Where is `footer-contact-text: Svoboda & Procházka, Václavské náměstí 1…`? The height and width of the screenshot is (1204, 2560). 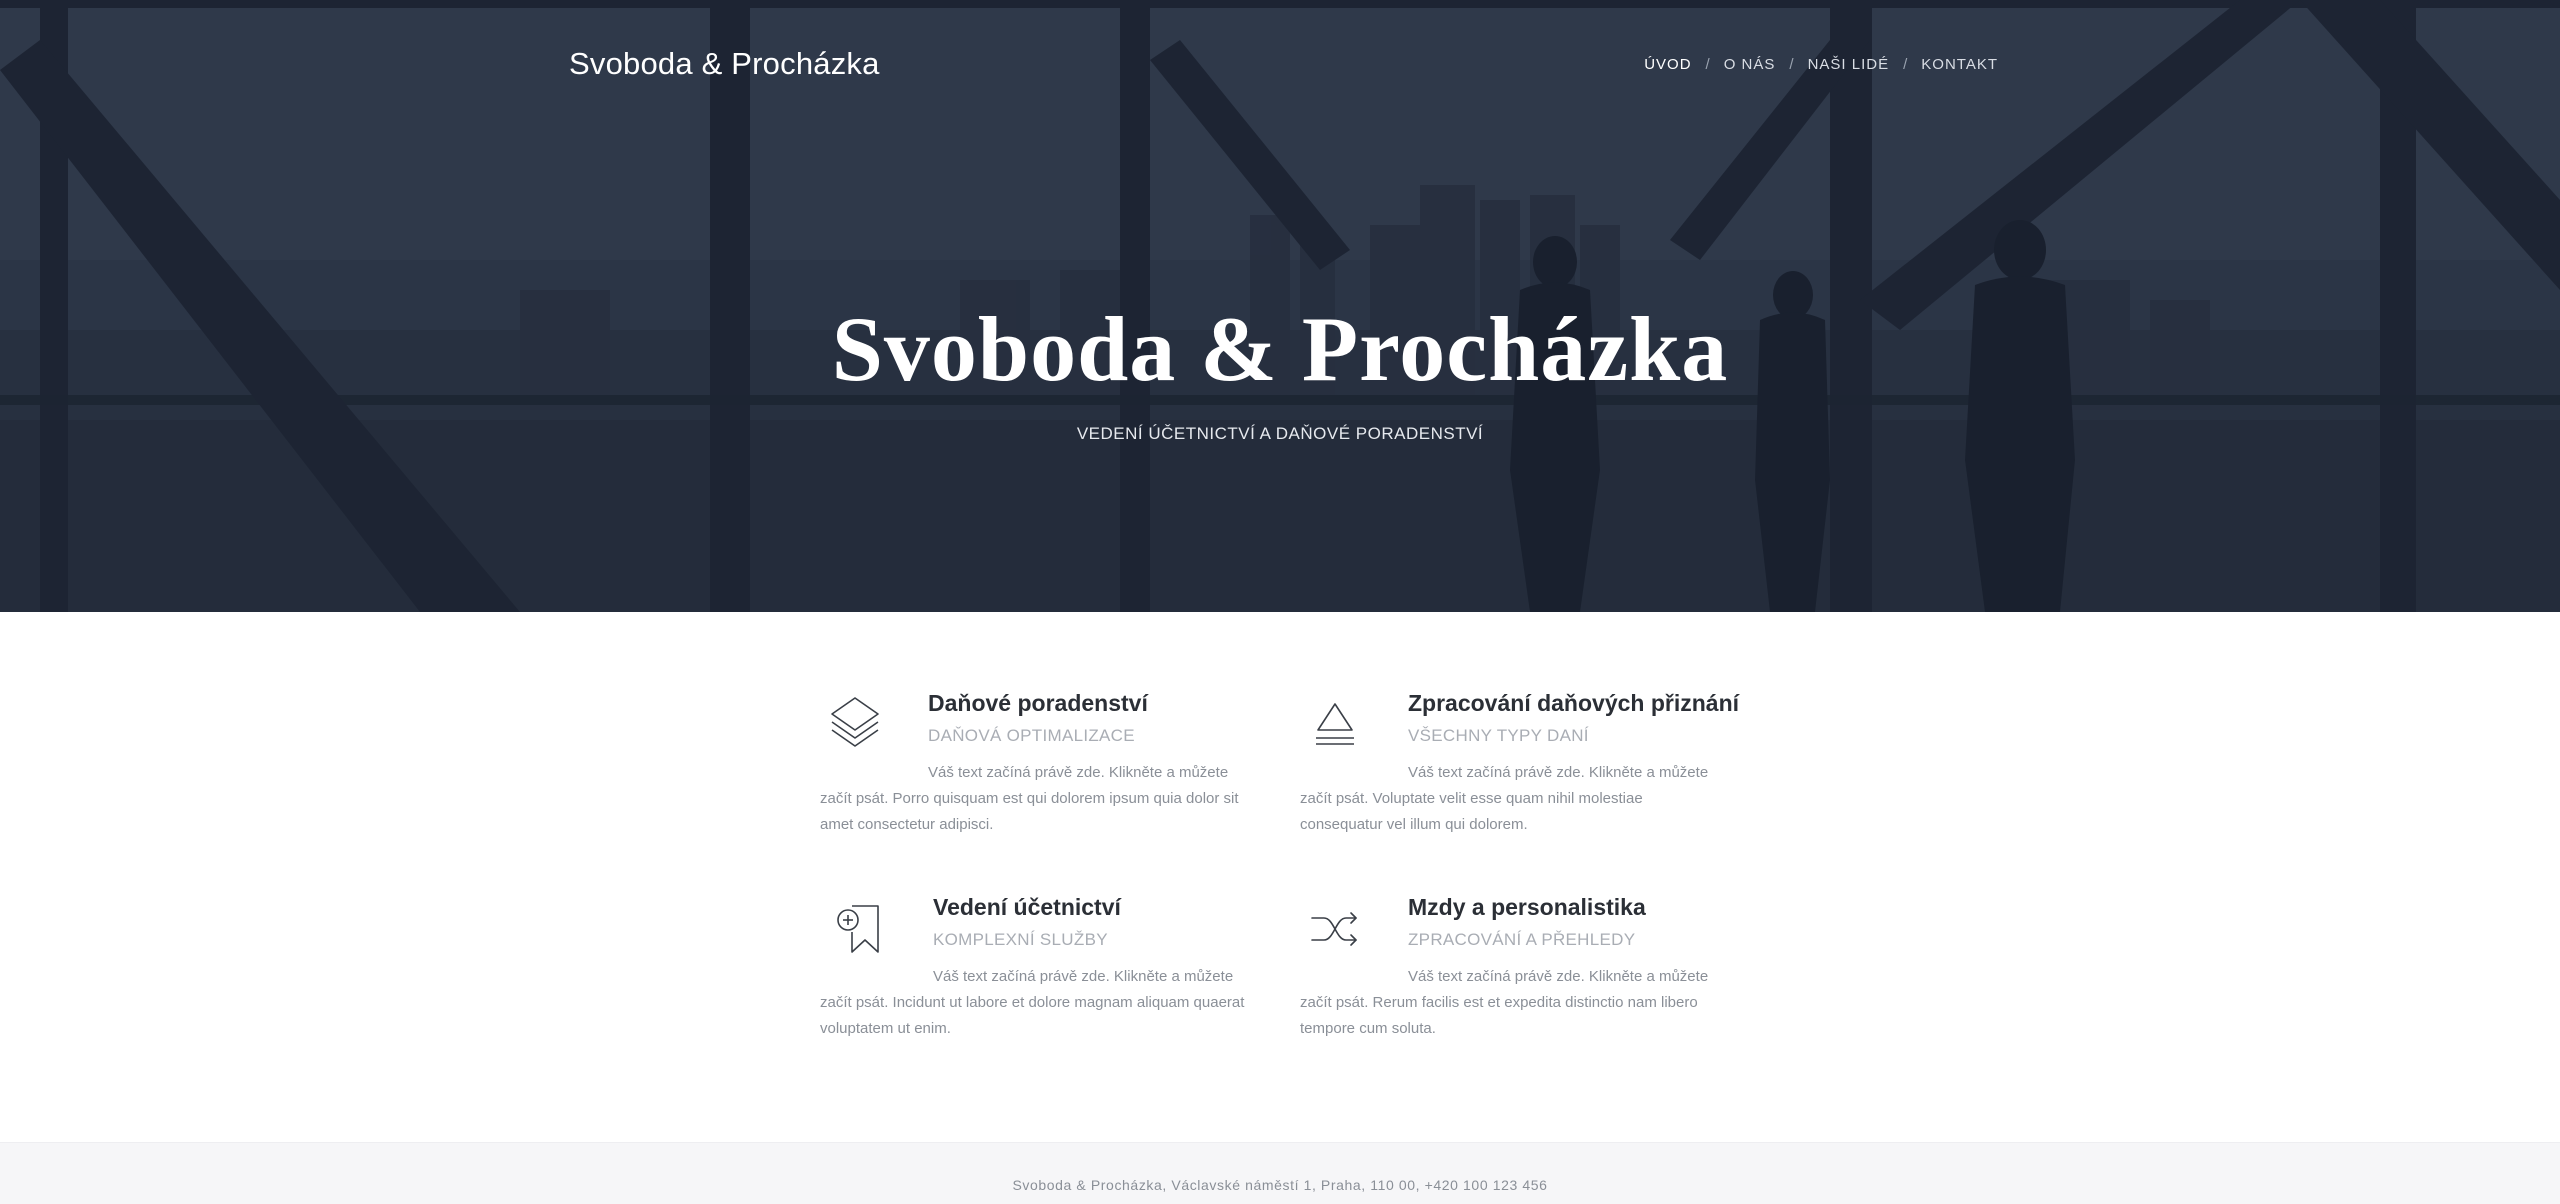 footer-contact-text: Svoboda & Procházka, Václavské náměstí 1… is located at coordinates (1280, 1185).